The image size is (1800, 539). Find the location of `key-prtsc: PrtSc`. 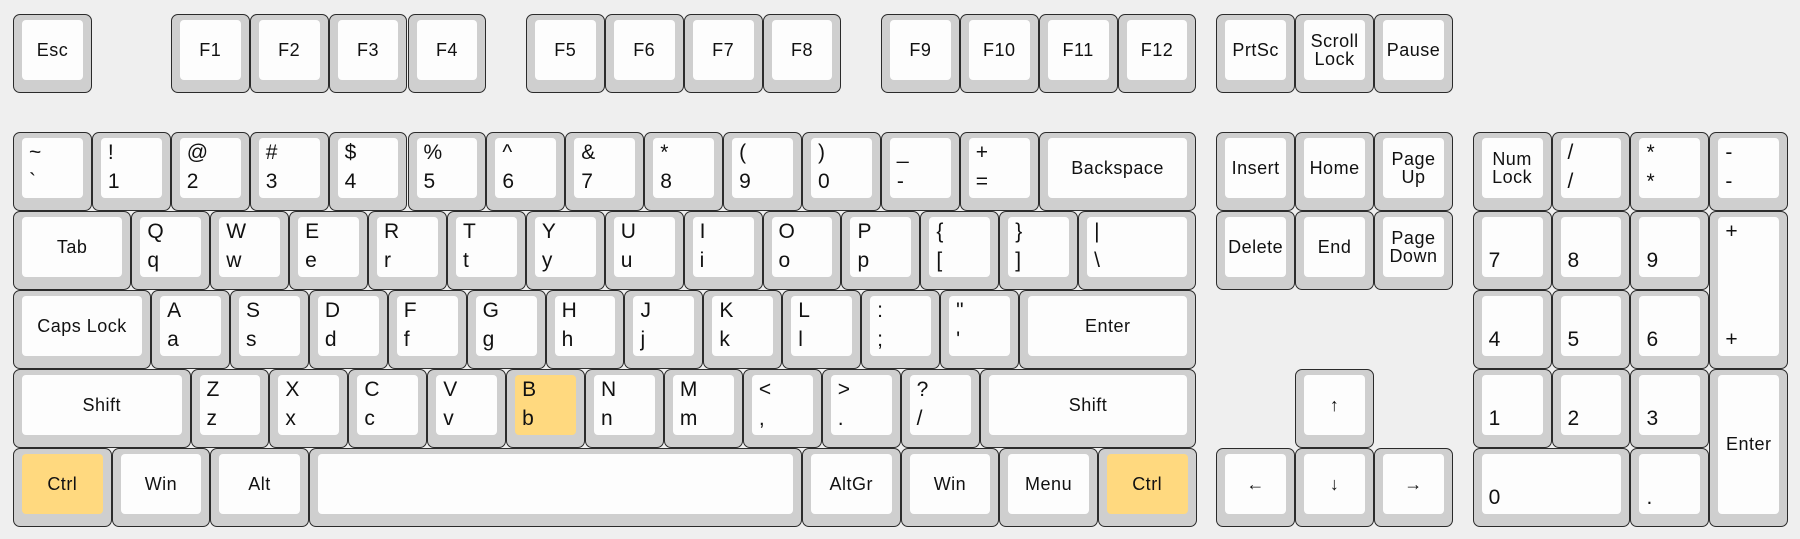

key-prtsc: PrtSc is located at coordinates (1256, 53).